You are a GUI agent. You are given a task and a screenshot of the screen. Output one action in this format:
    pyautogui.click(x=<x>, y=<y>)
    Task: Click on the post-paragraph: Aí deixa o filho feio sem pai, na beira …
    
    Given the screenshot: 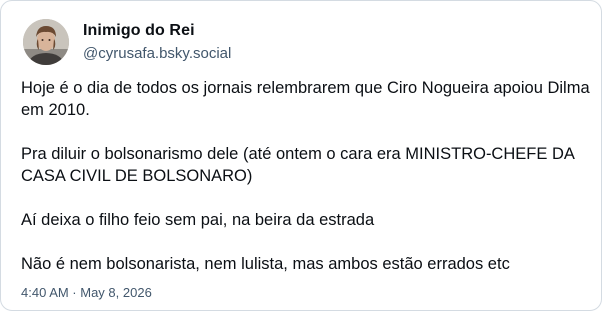 What is the action you would take?
    pyautogui.click(x=198, y=220)
    